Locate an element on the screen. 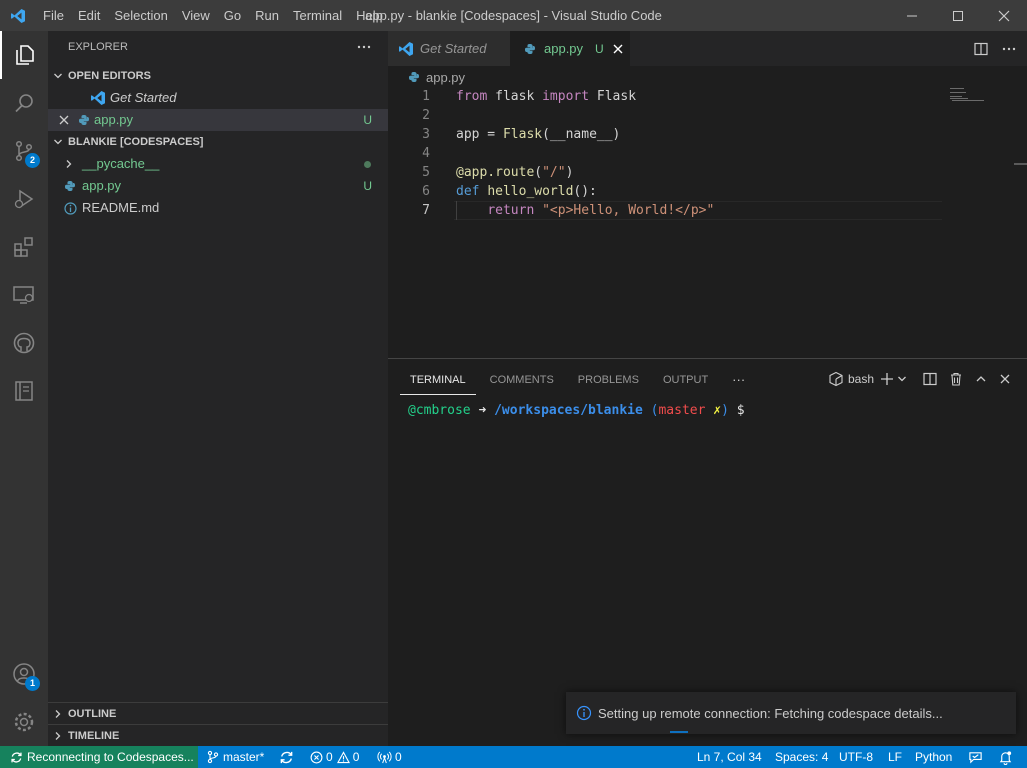 The width and height of the screenshot is (1027, 768). ellipsis-icon is located at coordinates (1009, 48).